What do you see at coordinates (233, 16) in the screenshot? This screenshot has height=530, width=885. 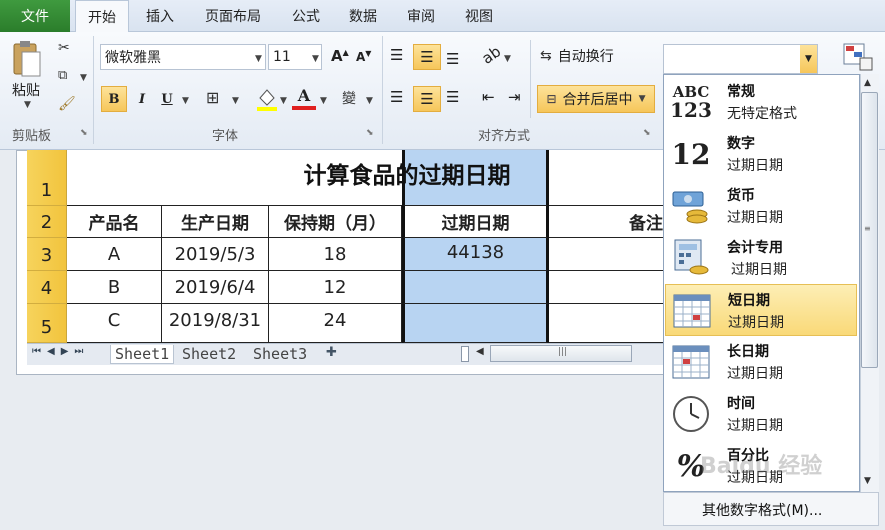 I see `tab-page-layout: 页面布局` at bounding box center [233, 16].